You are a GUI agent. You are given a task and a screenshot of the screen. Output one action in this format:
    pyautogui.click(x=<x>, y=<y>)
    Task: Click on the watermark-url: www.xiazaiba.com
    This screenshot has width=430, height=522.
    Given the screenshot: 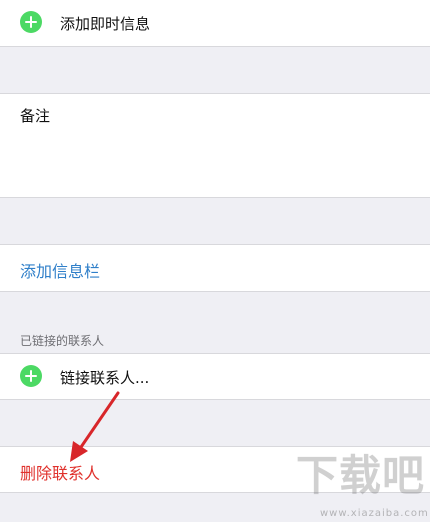 What is the action you would take?
    pyautogui.click(x=374, y=513)
    